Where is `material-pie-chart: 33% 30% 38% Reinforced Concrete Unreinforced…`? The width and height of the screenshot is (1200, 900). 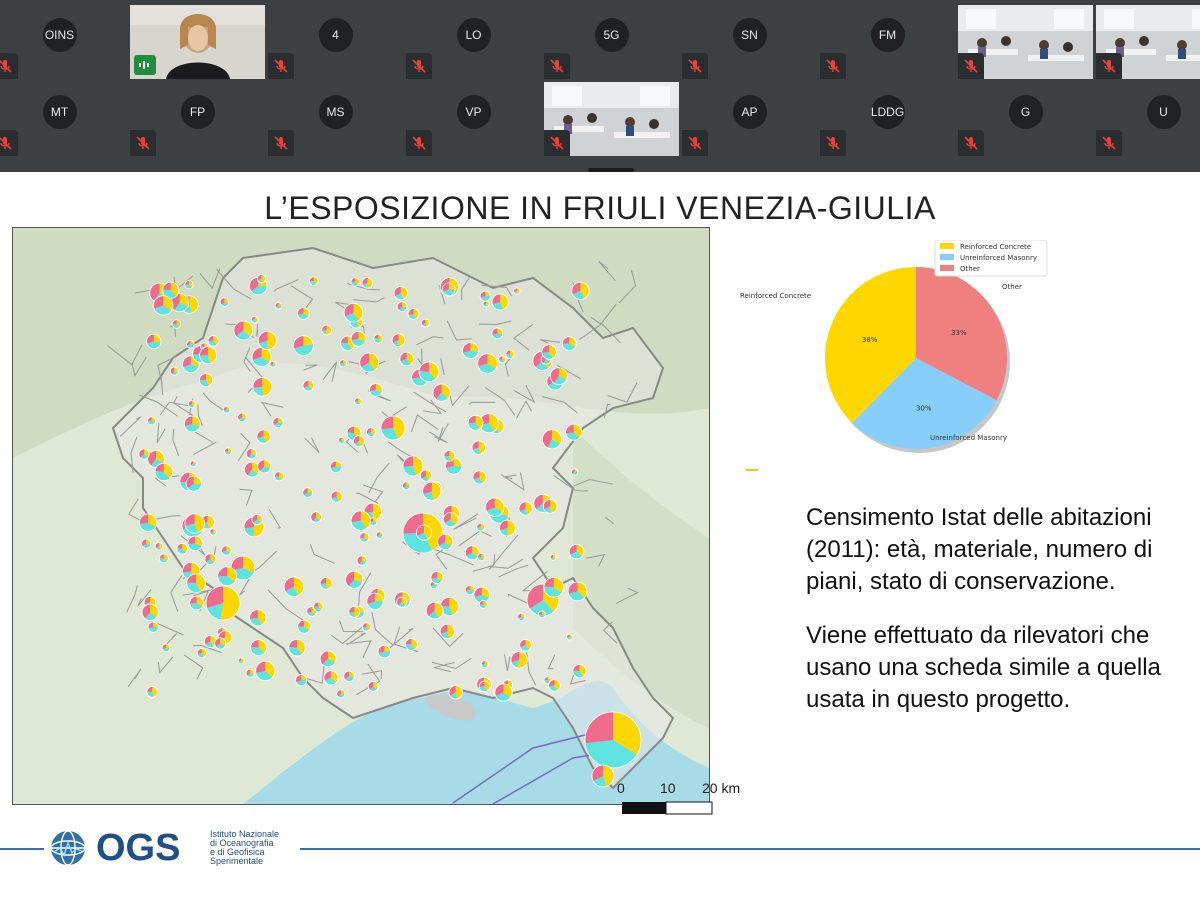
material-pie-chart: 33% 30% 38% Reinforced Concrete Unreinforced… is located at coordinates (894, 346).